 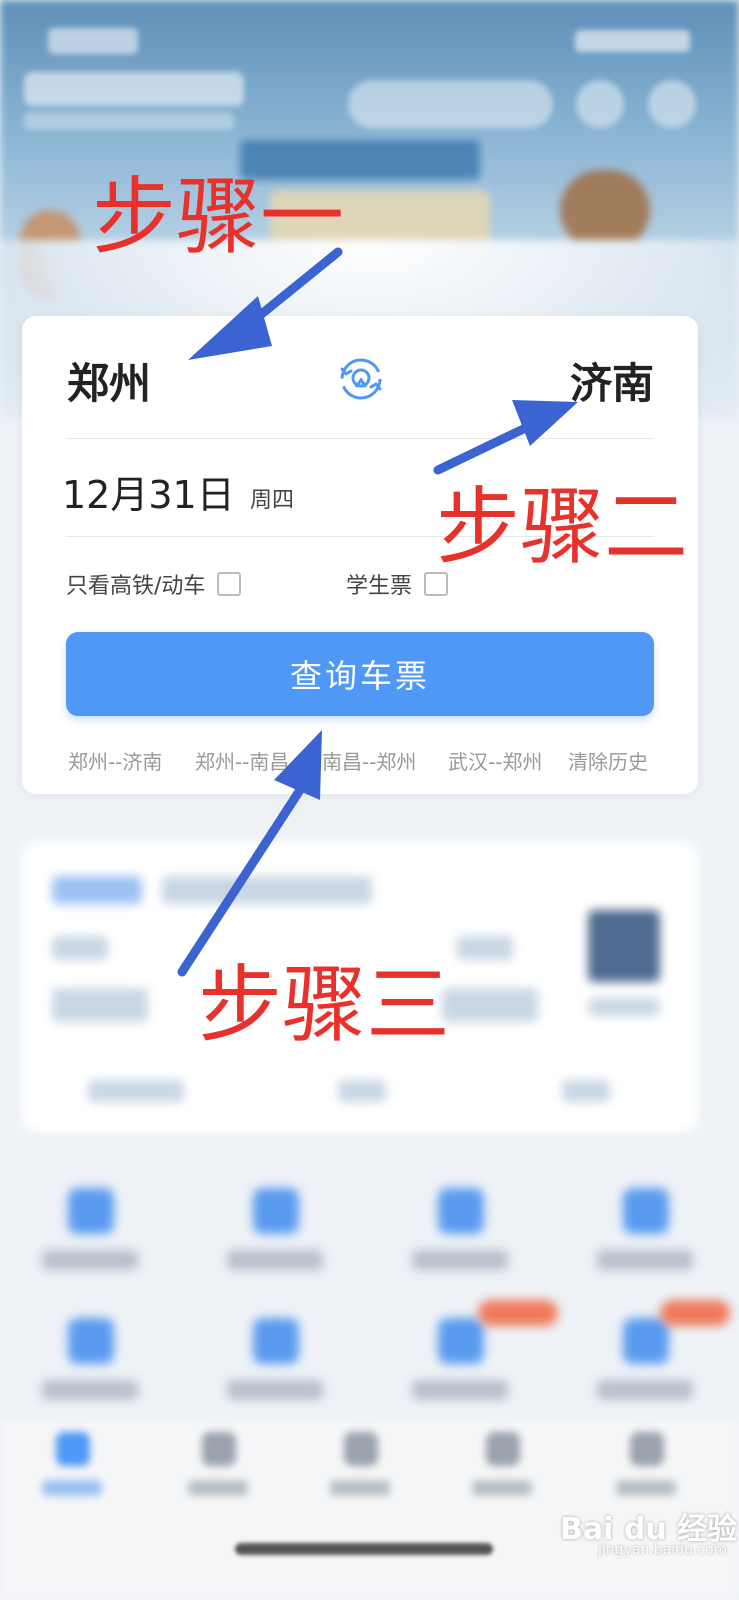 What do you see at coordinates (663, 1550) in the screenshot?
I see `watermark-url: jingyan.baidu.com` at bounding box center [663, 1550].